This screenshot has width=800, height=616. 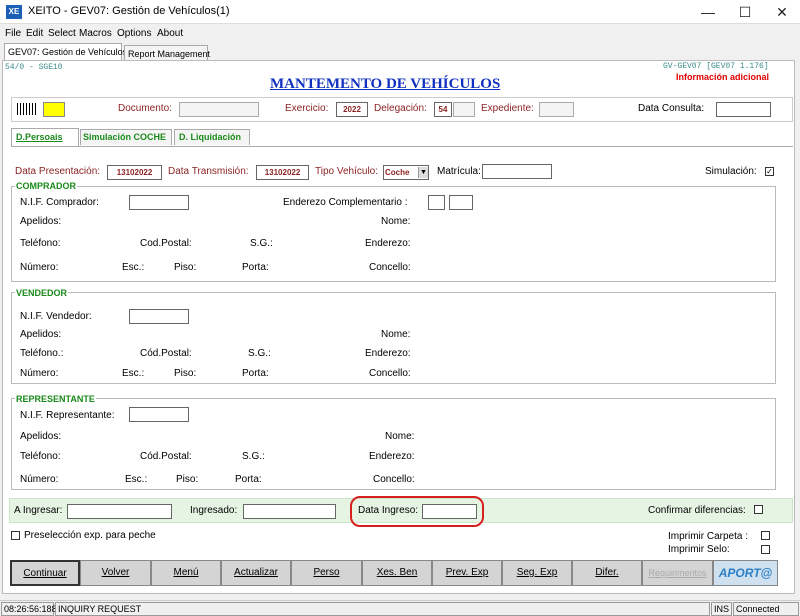 I want to click on comprador-enderezo-label: Enderezo:, so click(x=388, y=243).